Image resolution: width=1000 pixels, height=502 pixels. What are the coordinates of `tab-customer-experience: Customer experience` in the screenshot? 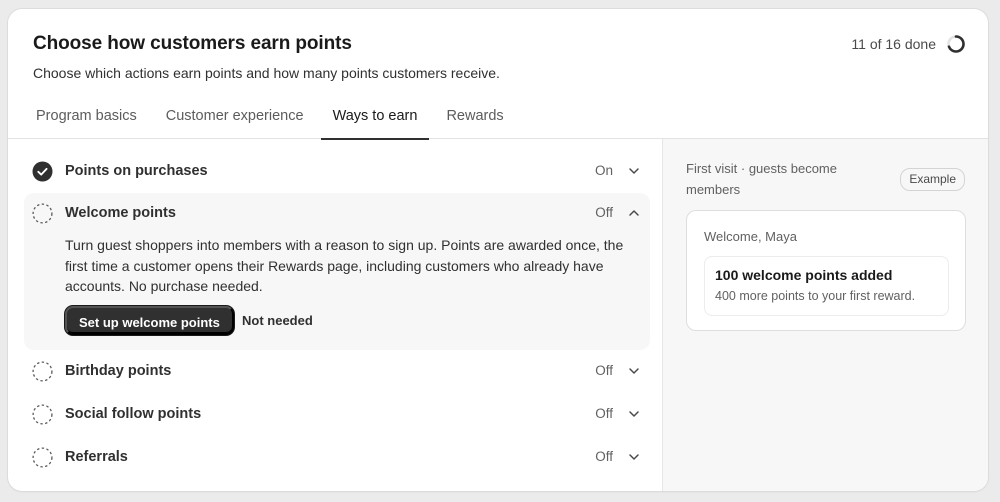 It's located at (235, 119).